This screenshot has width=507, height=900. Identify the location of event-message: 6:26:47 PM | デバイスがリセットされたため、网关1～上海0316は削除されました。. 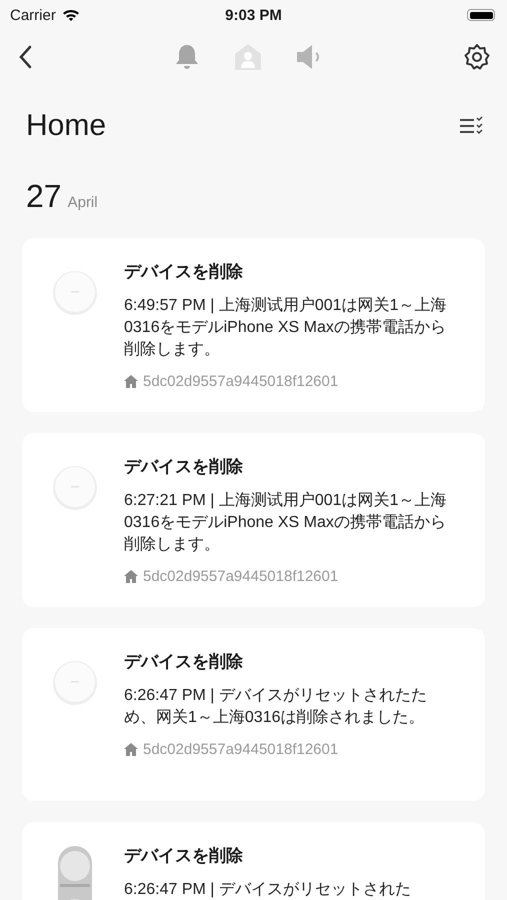
(276, 707).